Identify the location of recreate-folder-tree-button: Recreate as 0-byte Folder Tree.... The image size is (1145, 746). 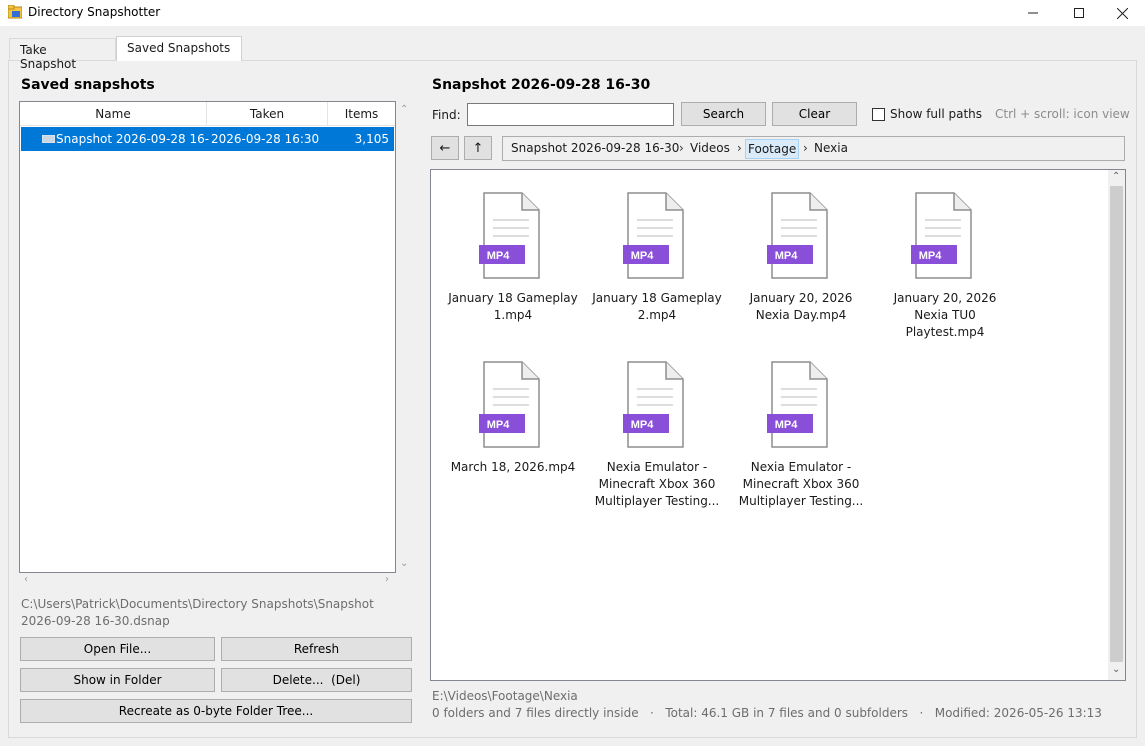
(216, 711).